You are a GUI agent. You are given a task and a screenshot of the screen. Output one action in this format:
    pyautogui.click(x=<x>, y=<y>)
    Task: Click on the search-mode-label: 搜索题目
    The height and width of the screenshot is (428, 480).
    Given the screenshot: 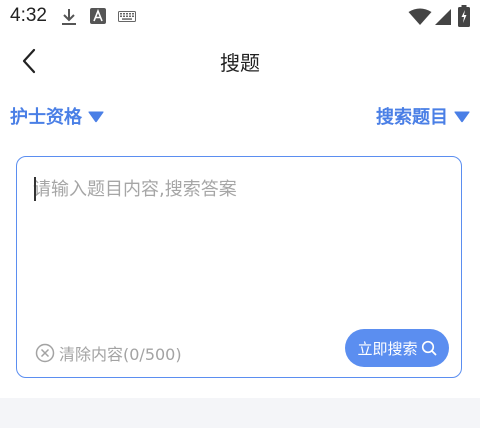 What is the action you would take?
    pyautogui.click(x=412, y=117)
    